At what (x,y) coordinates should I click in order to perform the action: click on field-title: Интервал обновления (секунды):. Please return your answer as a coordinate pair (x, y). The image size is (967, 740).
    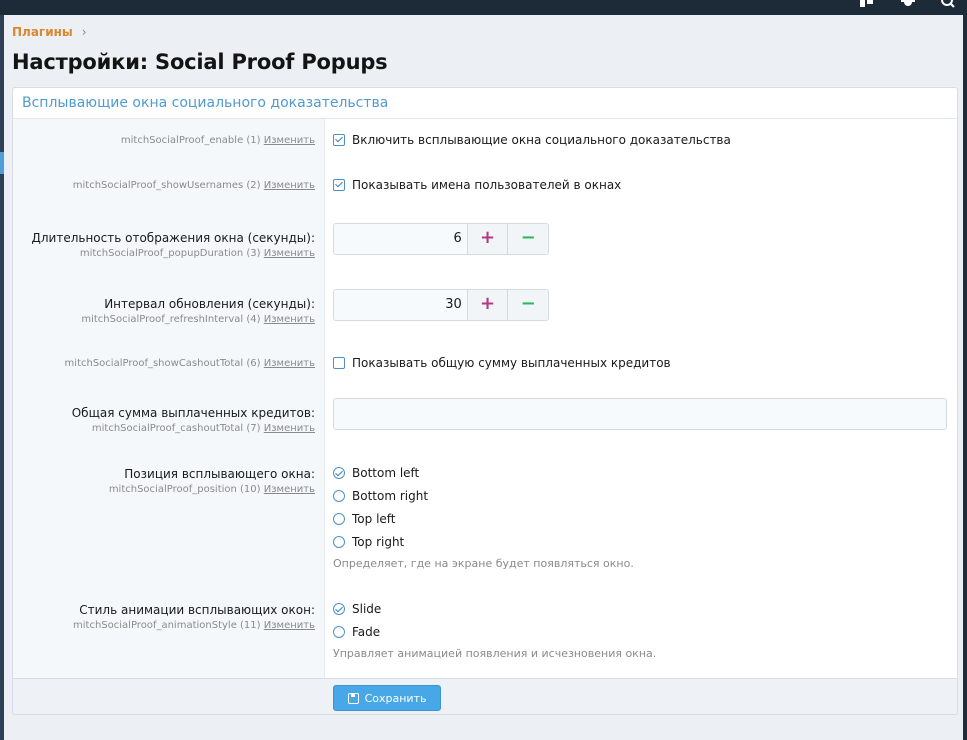
    Looking at the image, I should click on (209, 304).